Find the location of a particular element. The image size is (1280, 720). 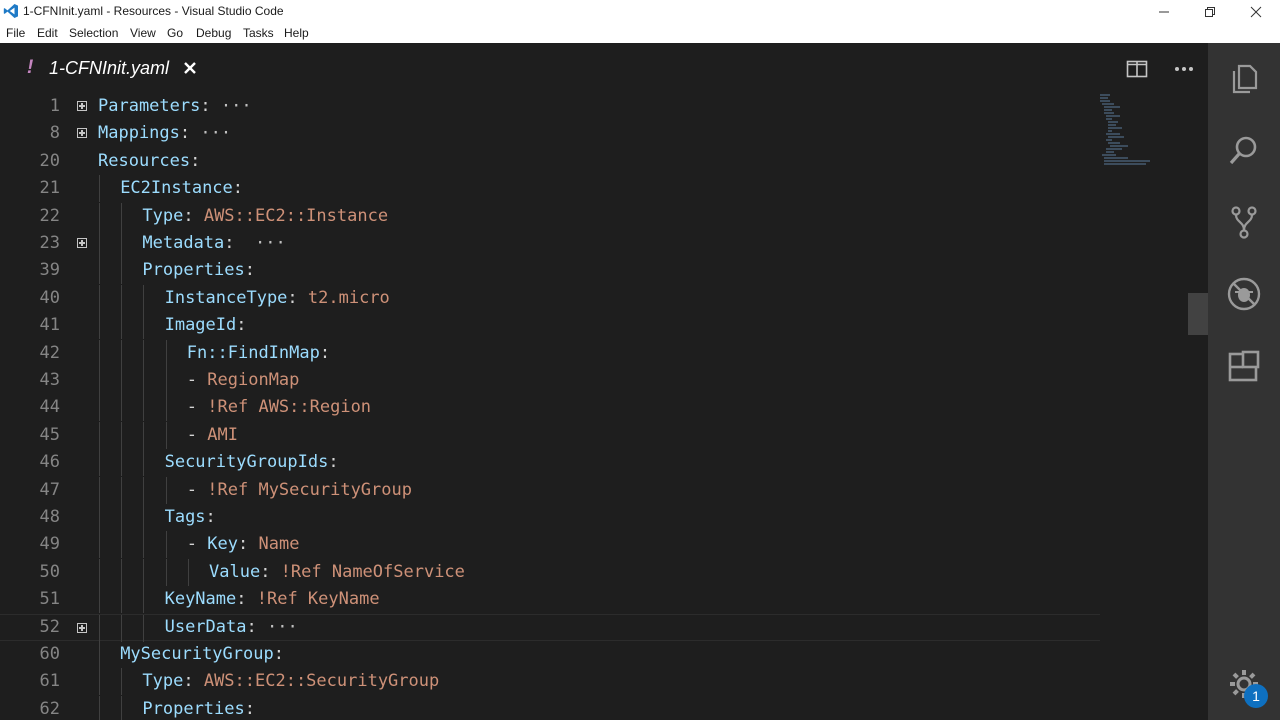

minimize-icon is located at coordinates (1164, 11).